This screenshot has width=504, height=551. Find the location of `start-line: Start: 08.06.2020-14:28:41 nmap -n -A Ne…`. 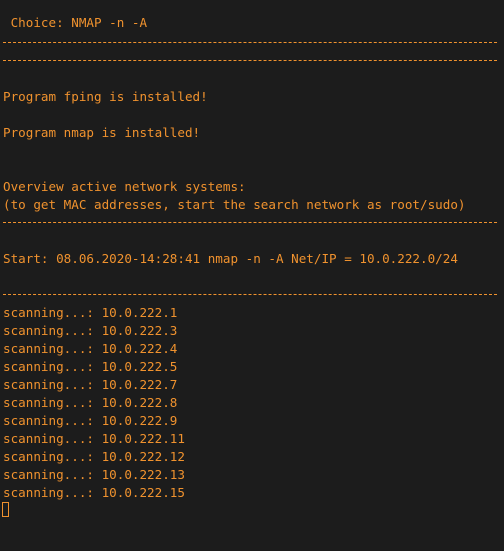

start-line: Start: 08.06.2020-14:28:41 nmap -n -A Ne… is located at coordinates (230, 258).